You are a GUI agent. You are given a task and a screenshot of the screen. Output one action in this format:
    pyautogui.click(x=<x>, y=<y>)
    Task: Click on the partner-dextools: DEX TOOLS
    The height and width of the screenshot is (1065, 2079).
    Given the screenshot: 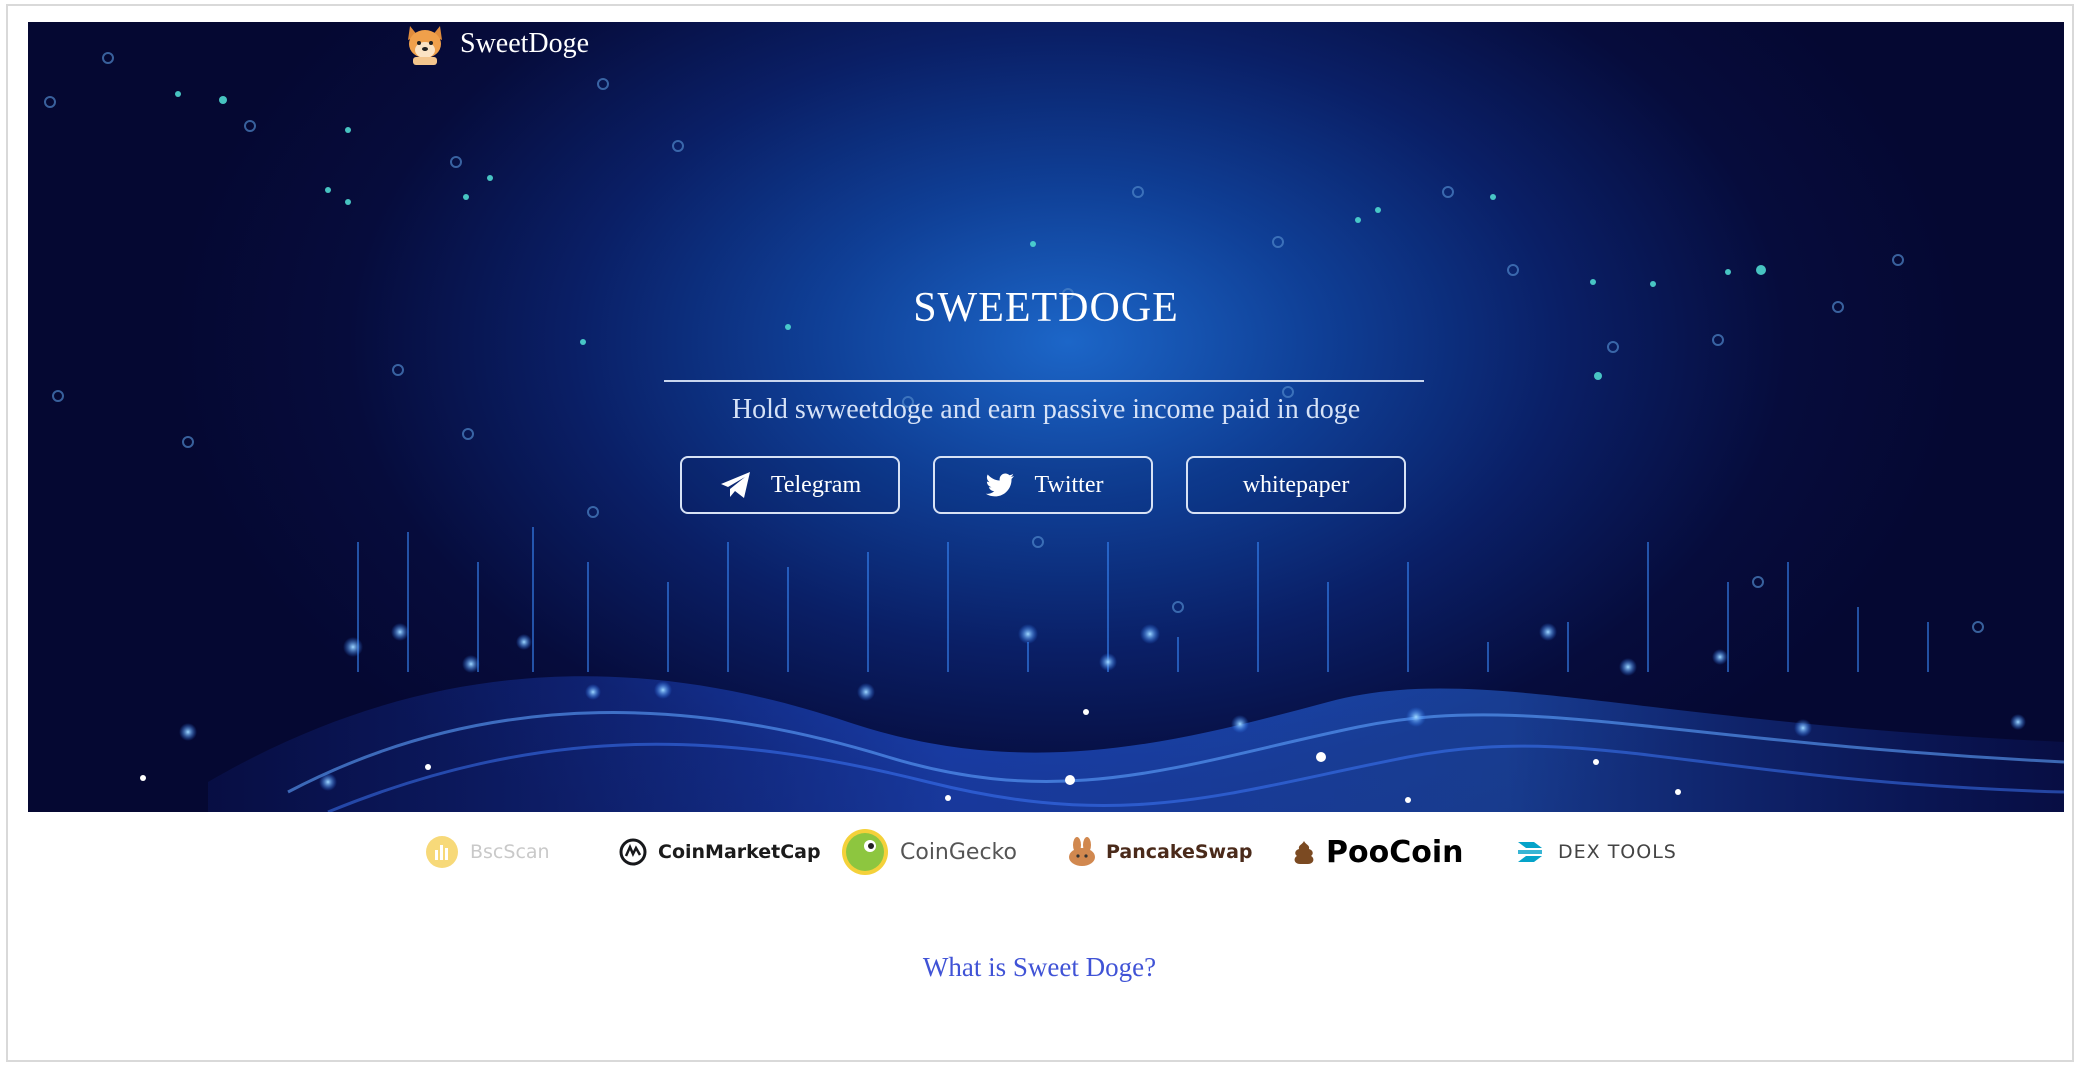 What is the action you would take?
    pyautogui.click(x=1594, y=852)
    